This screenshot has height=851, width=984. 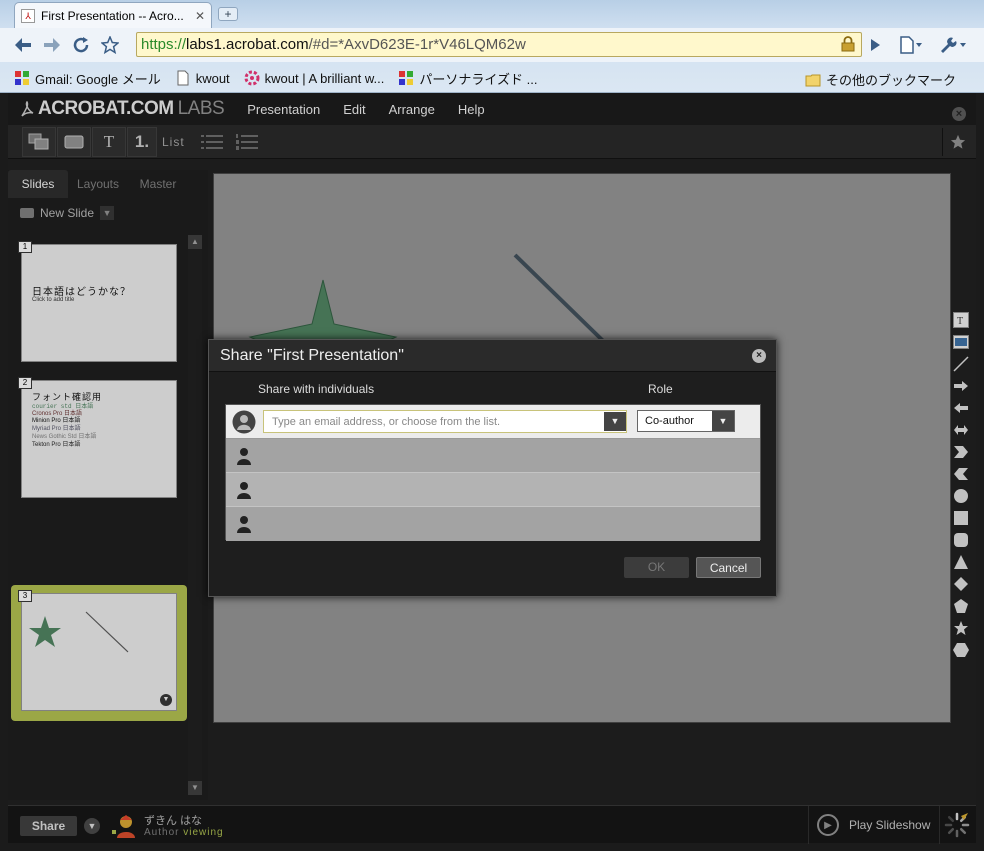 What do you see at coordinates (890, 80) in the screenshot?
I see `other-bookmarks-label: その他のブックマーク` at bounding box center [890, 80].